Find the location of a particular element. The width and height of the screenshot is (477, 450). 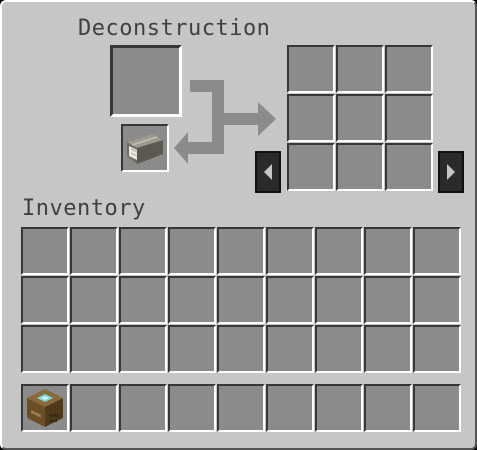

machine-block-icon is located at coordinates (45, 408).